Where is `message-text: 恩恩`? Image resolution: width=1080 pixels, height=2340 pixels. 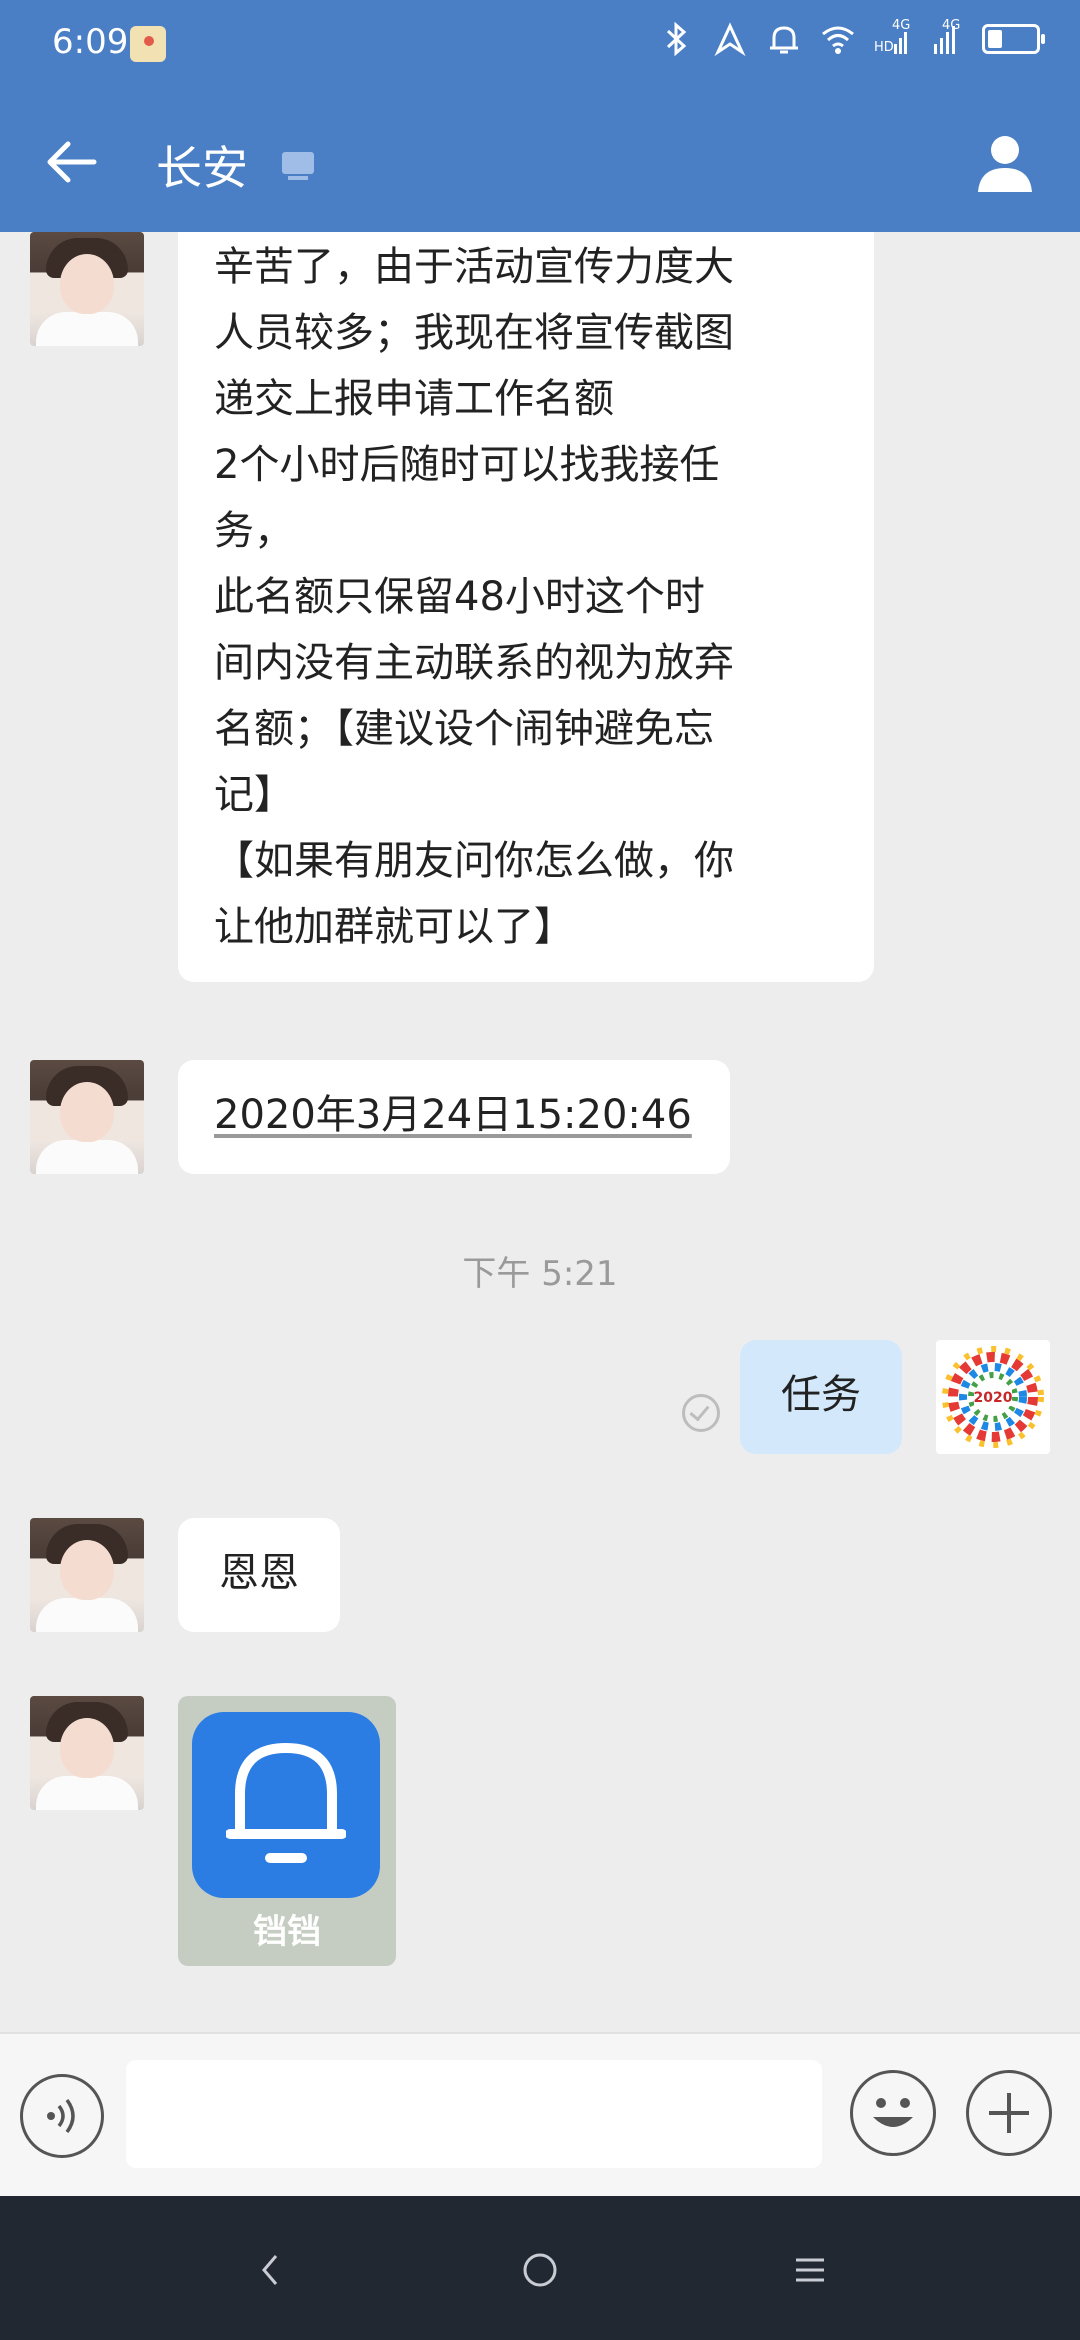 message-text: 恩恩 is located at coordinates (259, 1573).